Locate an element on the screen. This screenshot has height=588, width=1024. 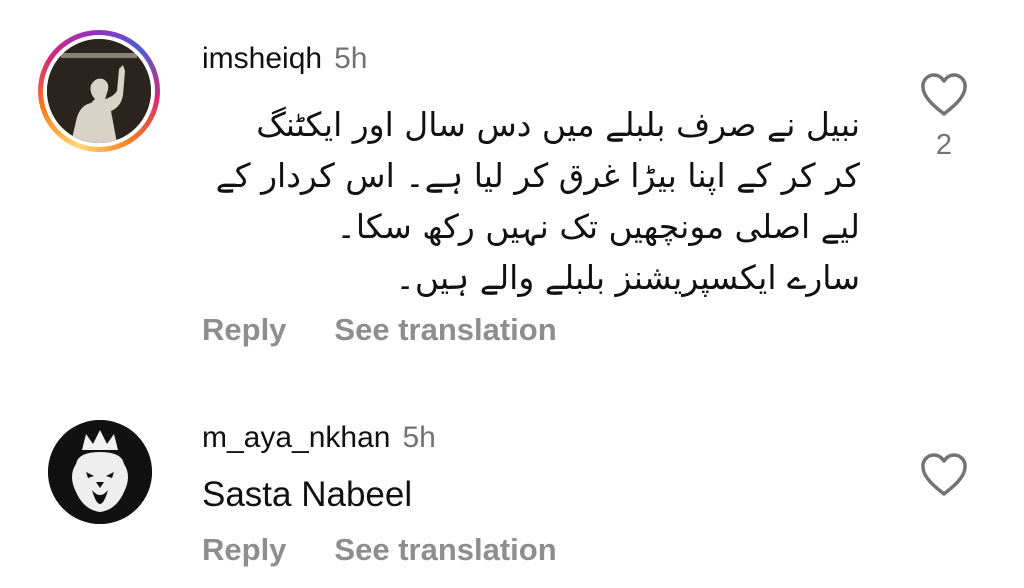
comment-header: m_aya_nkhan 5h is located at coordinates (319, 438).